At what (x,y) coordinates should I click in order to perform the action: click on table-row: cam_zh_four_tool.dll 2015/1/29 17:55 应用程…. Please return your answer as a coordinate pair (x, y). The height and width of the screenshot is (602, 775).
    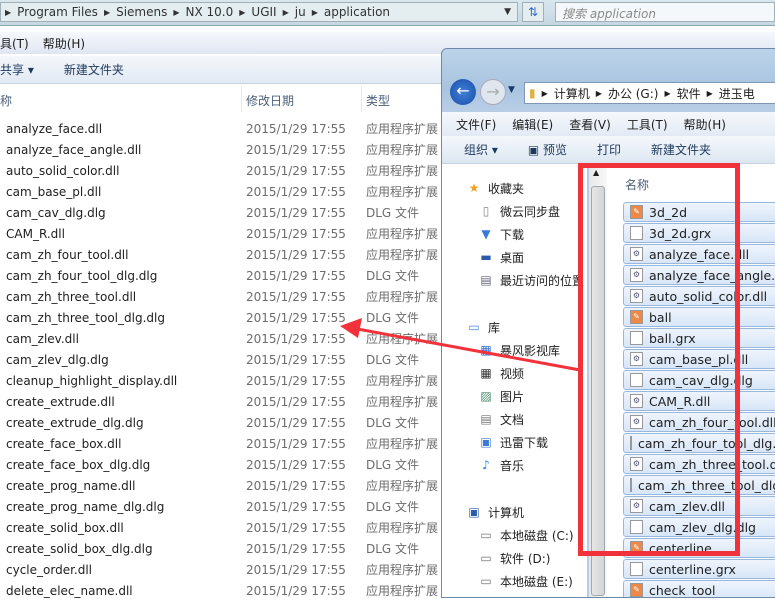
    Looking at the image, I should click on (220, 255).